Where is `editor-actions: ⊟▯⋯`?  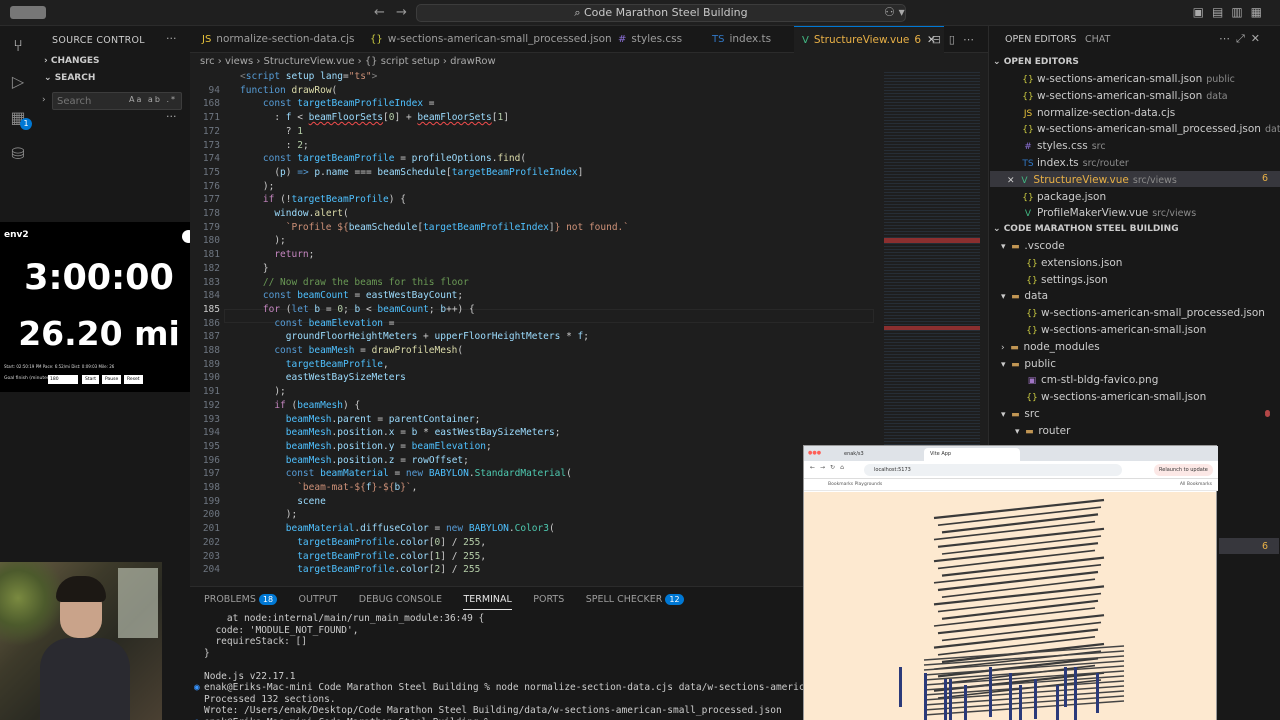 editor-actions: ⊟▯⋯ is located at coordinates (957, 39).